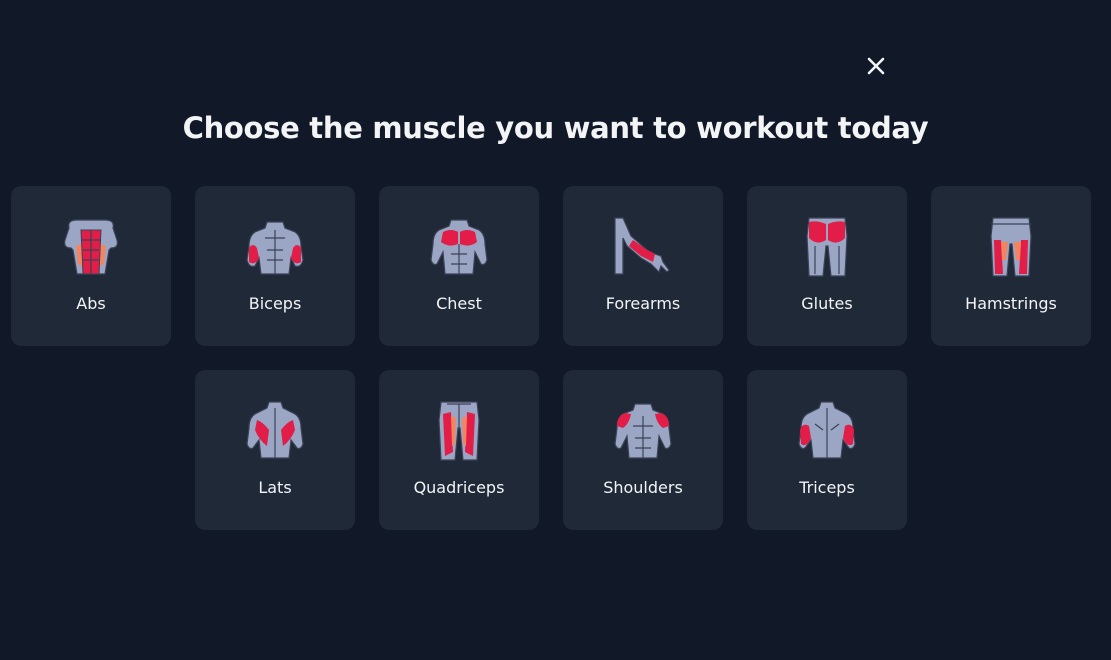 The width and height of the screenshot is (1111, 660). Describe the element at coordinates (827, 247) in the screenshot. I see `glutes-icon` at that location.